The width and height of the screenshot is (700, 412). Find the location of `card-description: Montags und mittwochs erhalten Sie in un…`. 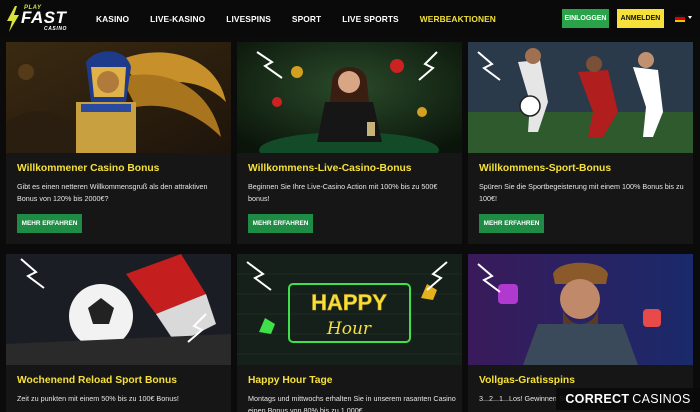

card-description: Montags und mittwochs erhalten Sie in un… is located at coordinates (352, 403).